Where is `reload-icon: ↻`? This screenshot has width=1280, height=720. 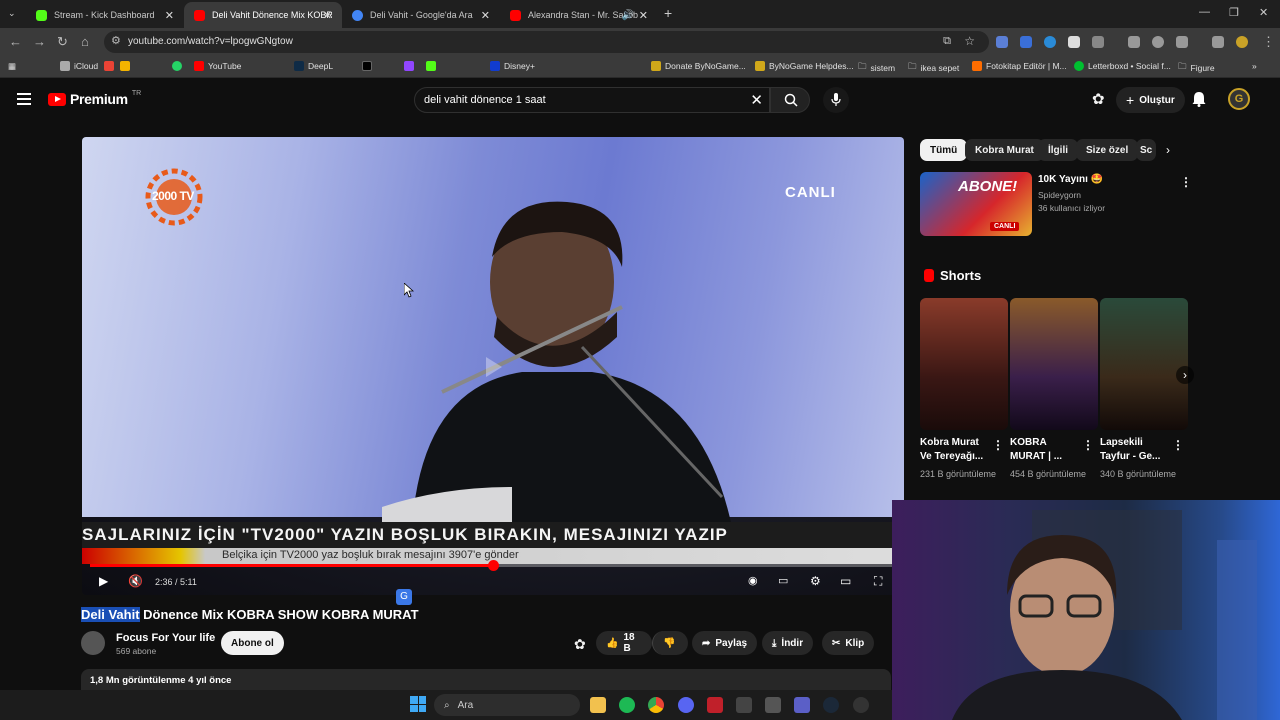
reload-icon: ↻ is located at coordinates (62, 42).